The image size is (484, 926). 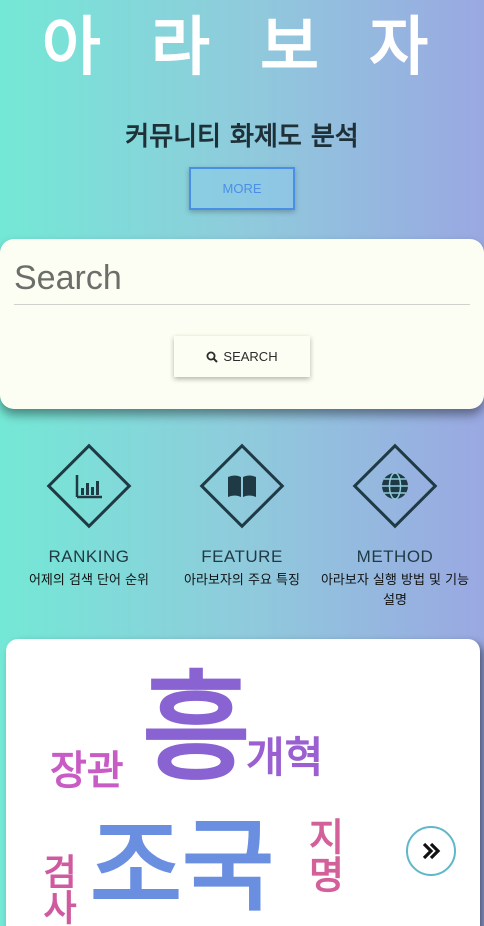 I want to click on bar-chart-icon, so click(x=88, y=487).